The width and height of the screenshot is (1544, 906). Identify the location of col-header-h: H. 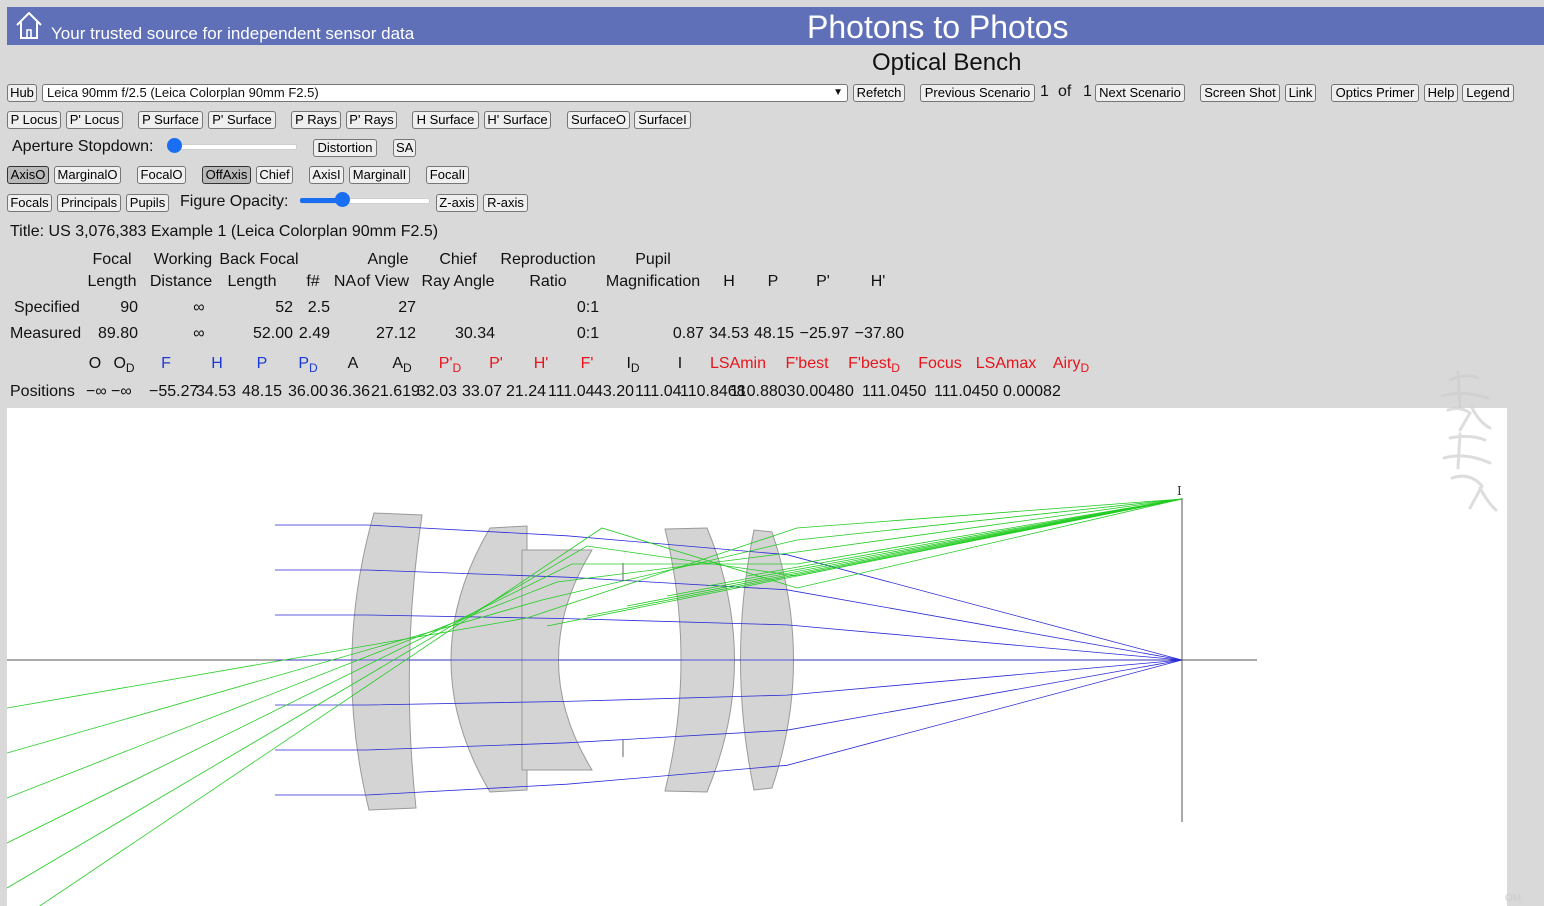
(729, 281).